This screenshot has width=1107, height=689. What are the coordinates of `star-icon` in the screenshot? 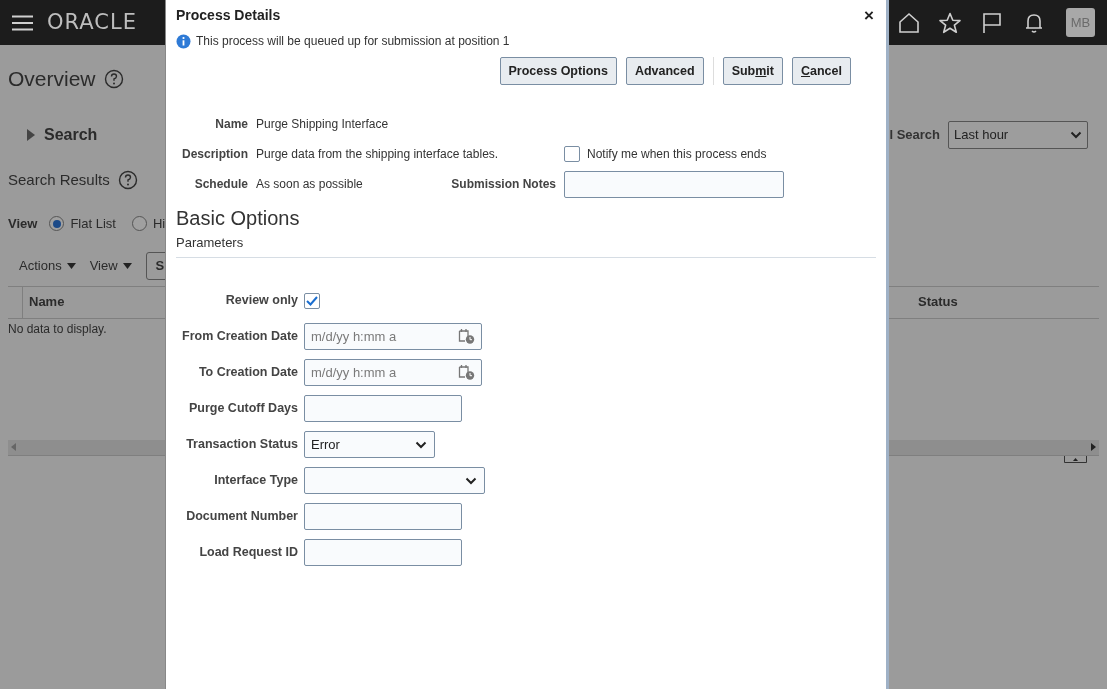 It's located at (950, 22).